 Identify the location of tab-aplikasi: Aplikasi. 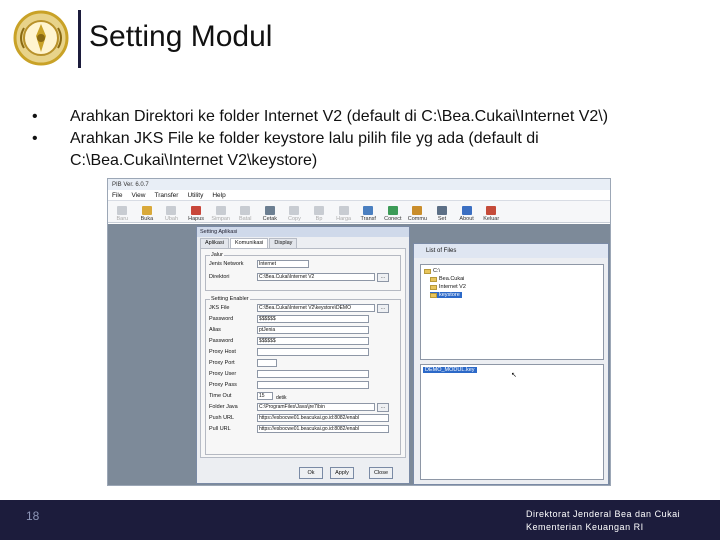
(214, 243).